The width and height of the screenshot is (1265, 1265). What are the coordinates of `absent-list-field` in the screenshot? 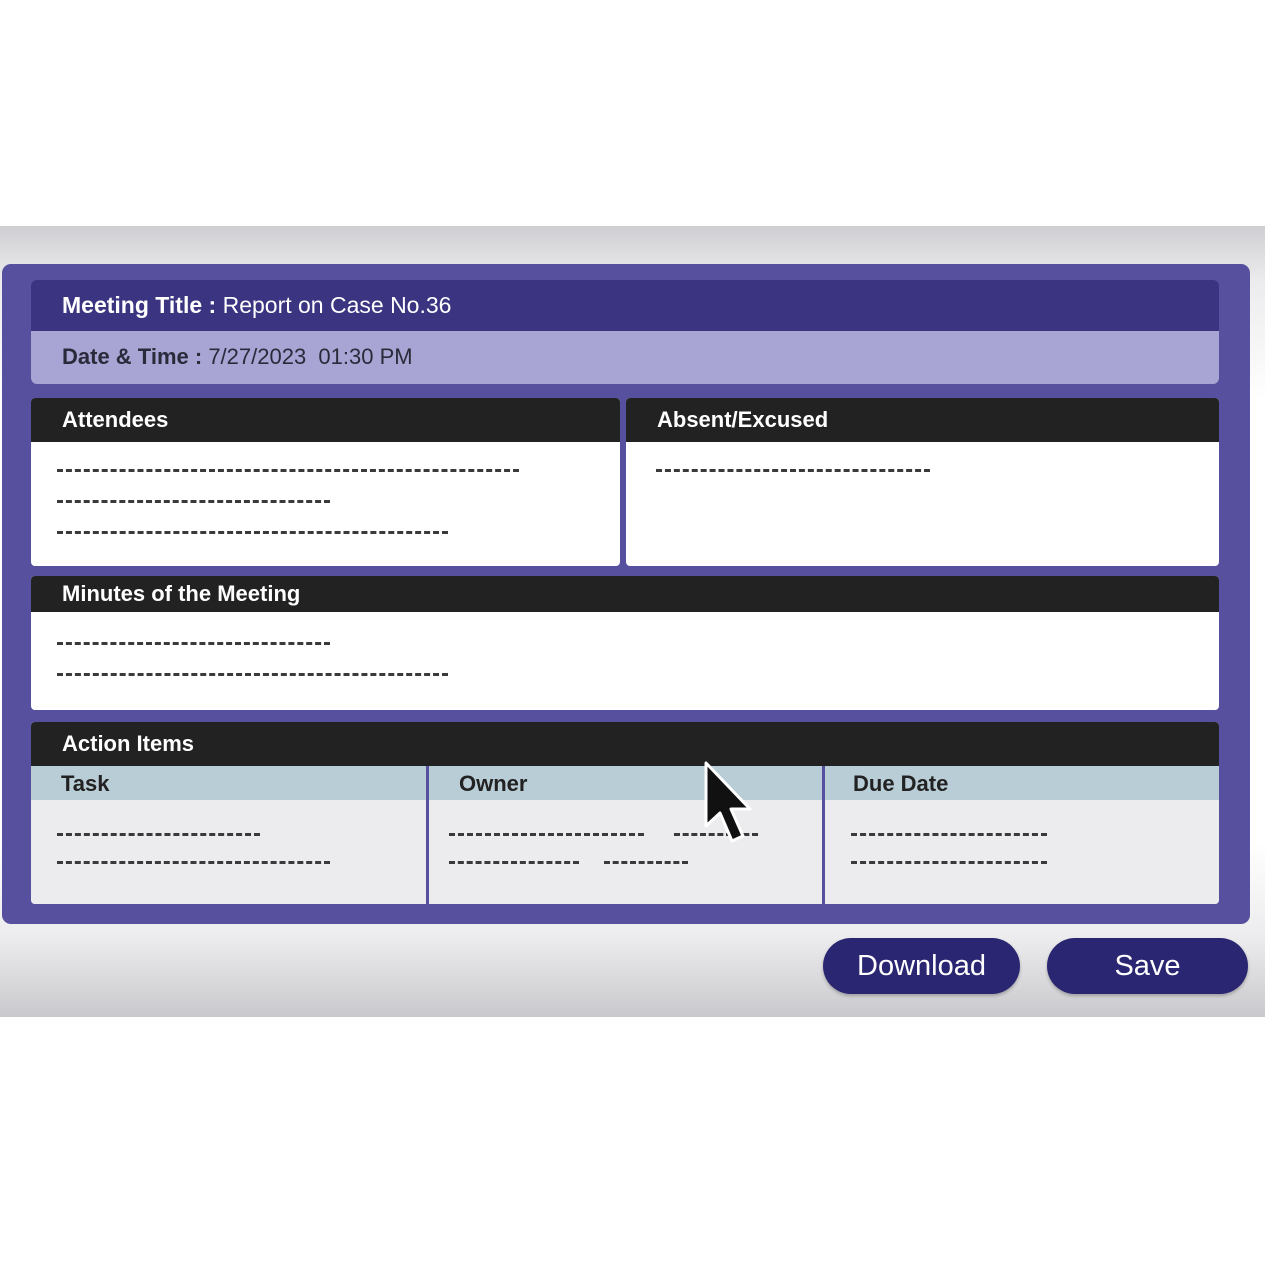 It's located at (922, 504).